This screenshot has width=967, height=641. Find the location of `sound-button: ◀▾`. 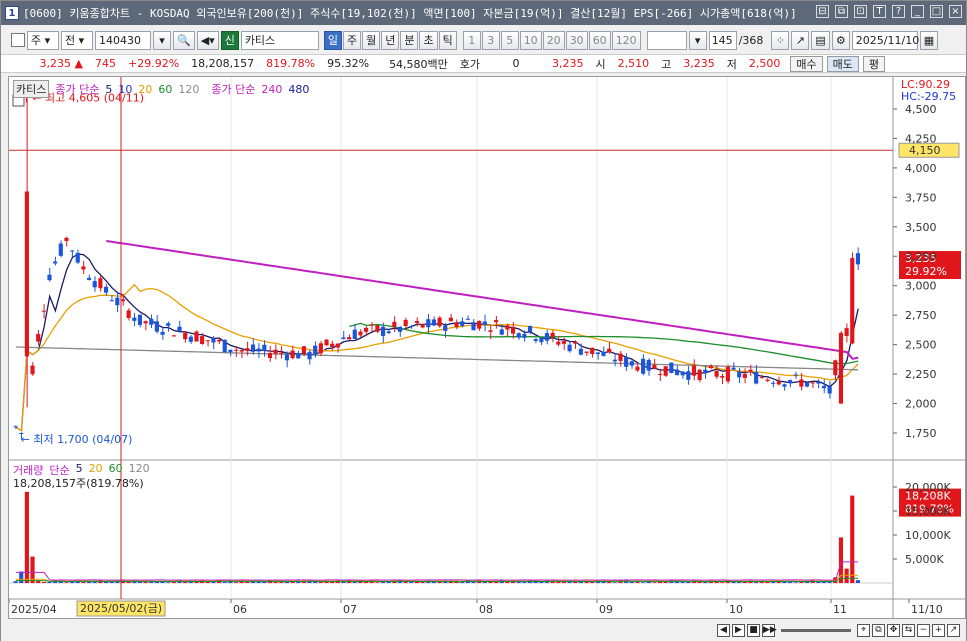

sound-button: ◀▾ is located at coordinates (207, 40).